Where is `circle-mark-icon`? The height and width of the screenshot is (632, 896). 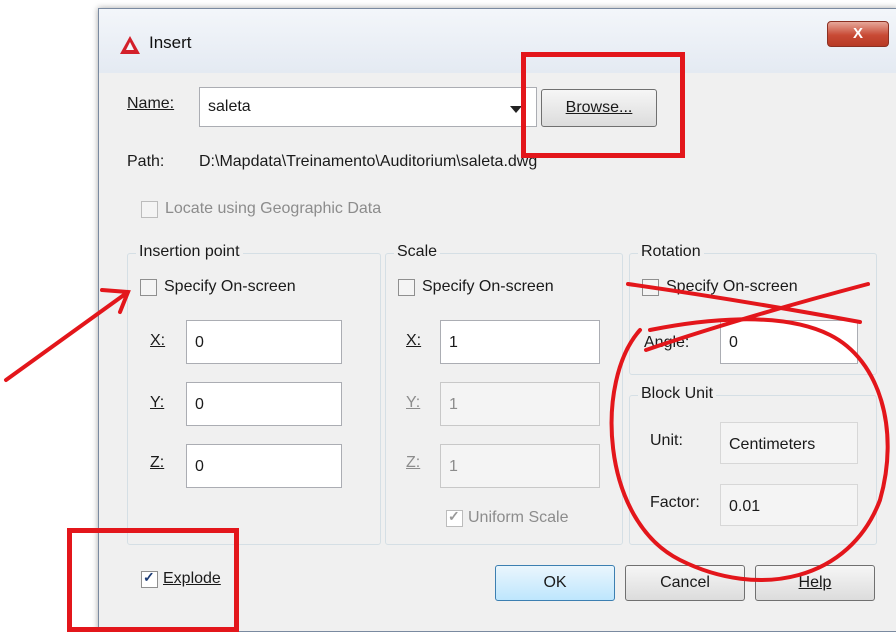
circle-mark-icon is located at coordinates (749, 449).